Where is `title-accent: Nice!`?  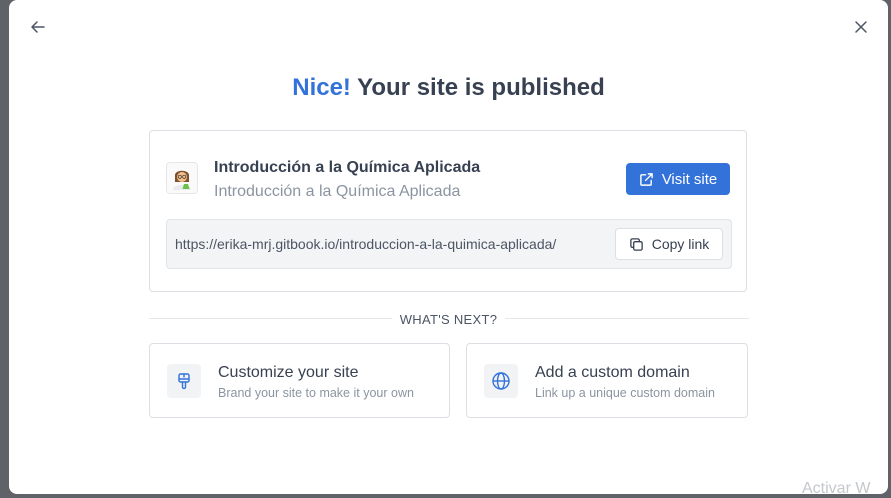
title-accent: Nice! is located at coordinates (321, 87).